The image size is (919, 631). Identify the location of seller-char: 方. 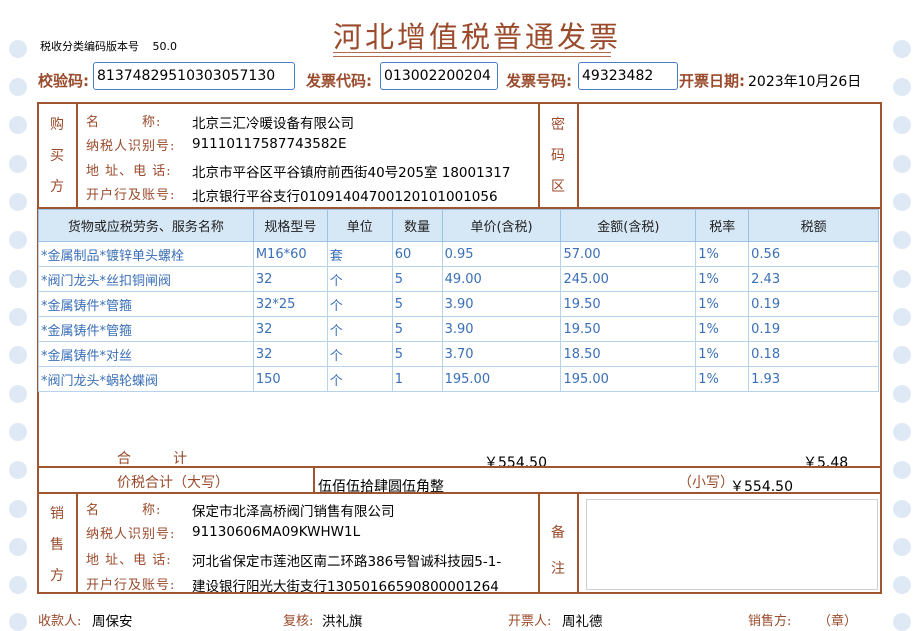
(57, 576).